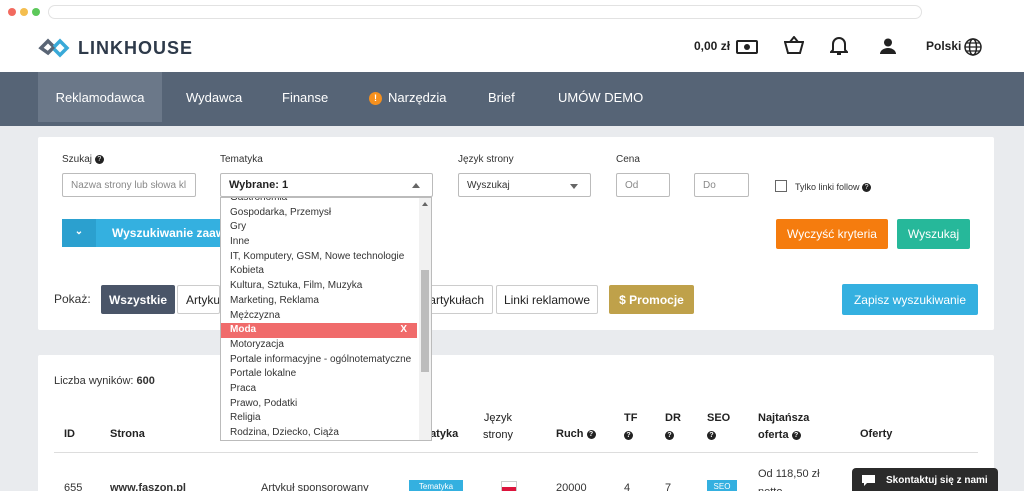  What do you see at coordinates (79, 233) in the screenshot?
I see `chevron-down-icon: ⌄` at bounding box center [79, 233].